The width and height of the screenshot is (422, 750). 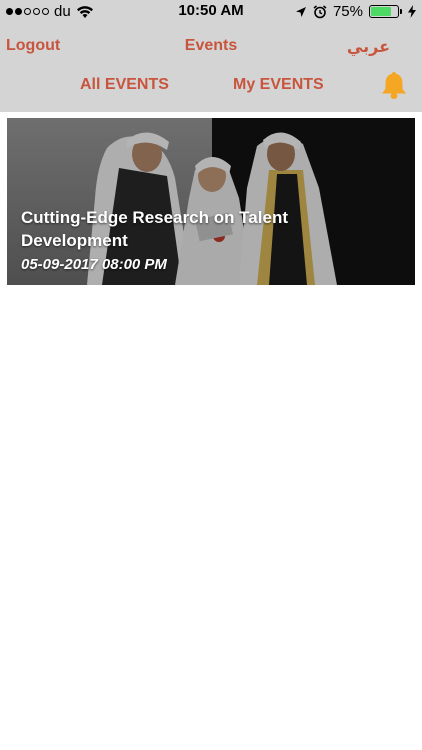 What do you see at coordinates (211, 86) in the screenshot?
I see `events-tab-bar: All EVENTS My EVENTS` at bounding box center [211, 86].